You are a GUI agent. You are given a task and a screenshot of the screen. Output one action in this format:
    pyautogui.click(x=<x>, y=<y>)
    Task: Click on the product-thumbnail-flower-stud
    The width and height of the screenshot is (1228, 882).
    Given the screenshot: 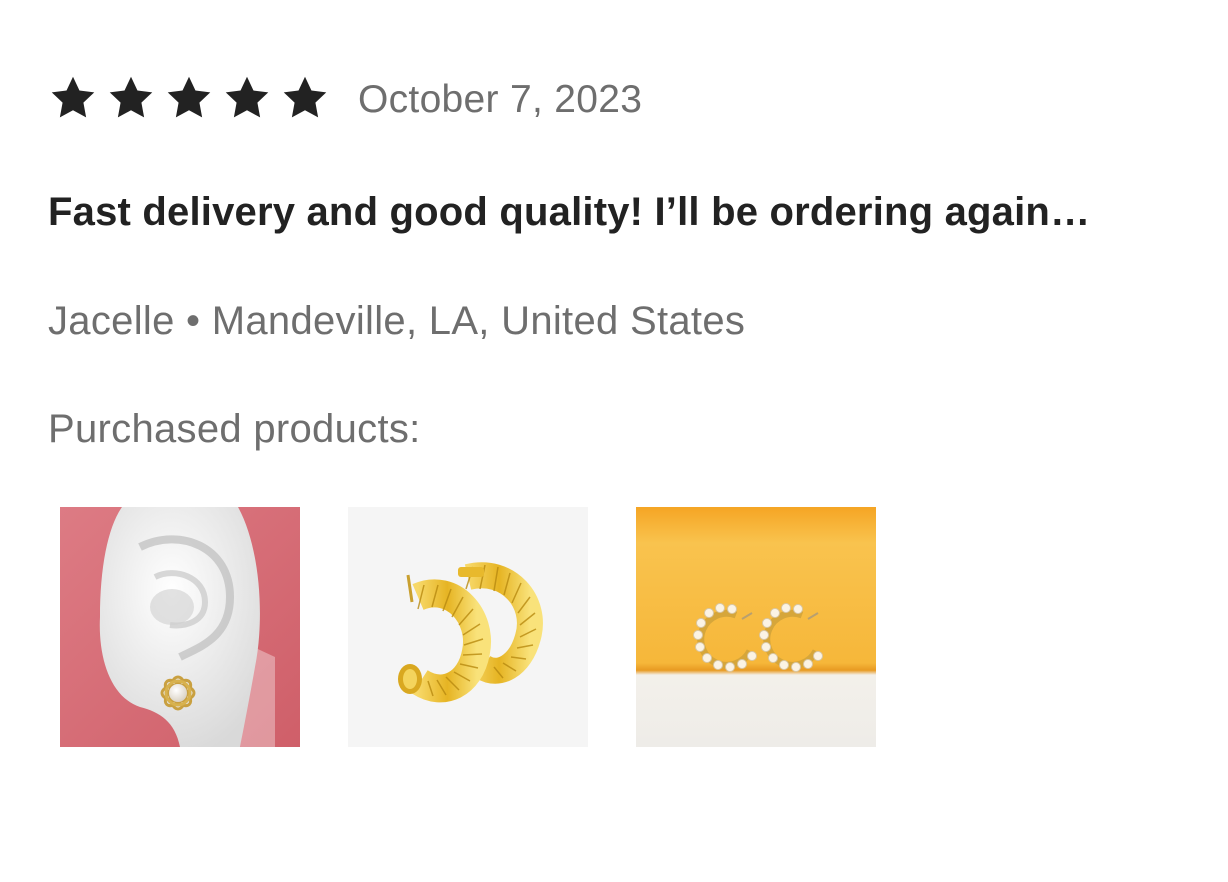 What is the action you would take?
    pyautogui.click(x=180, y=627)
    